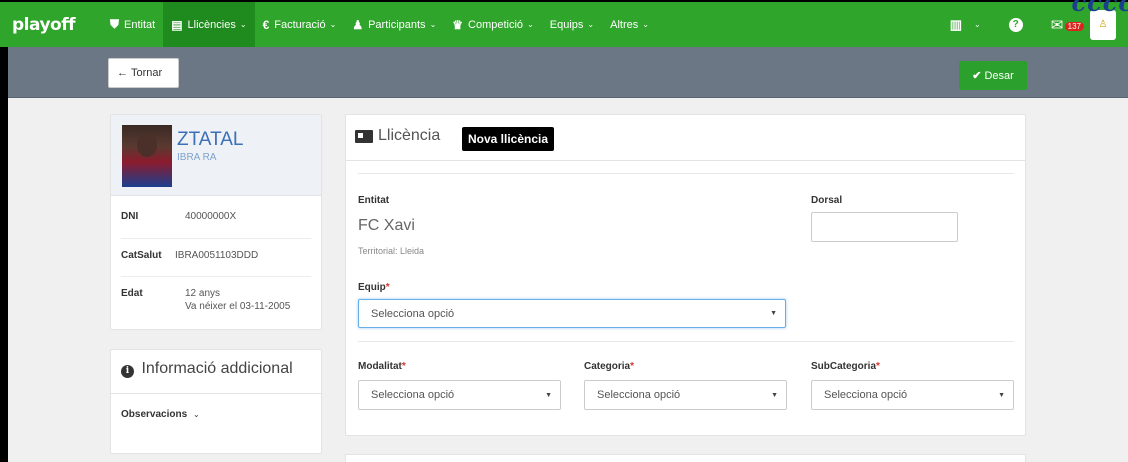  I want to click on dni-label: DNI, so click(130, 216).